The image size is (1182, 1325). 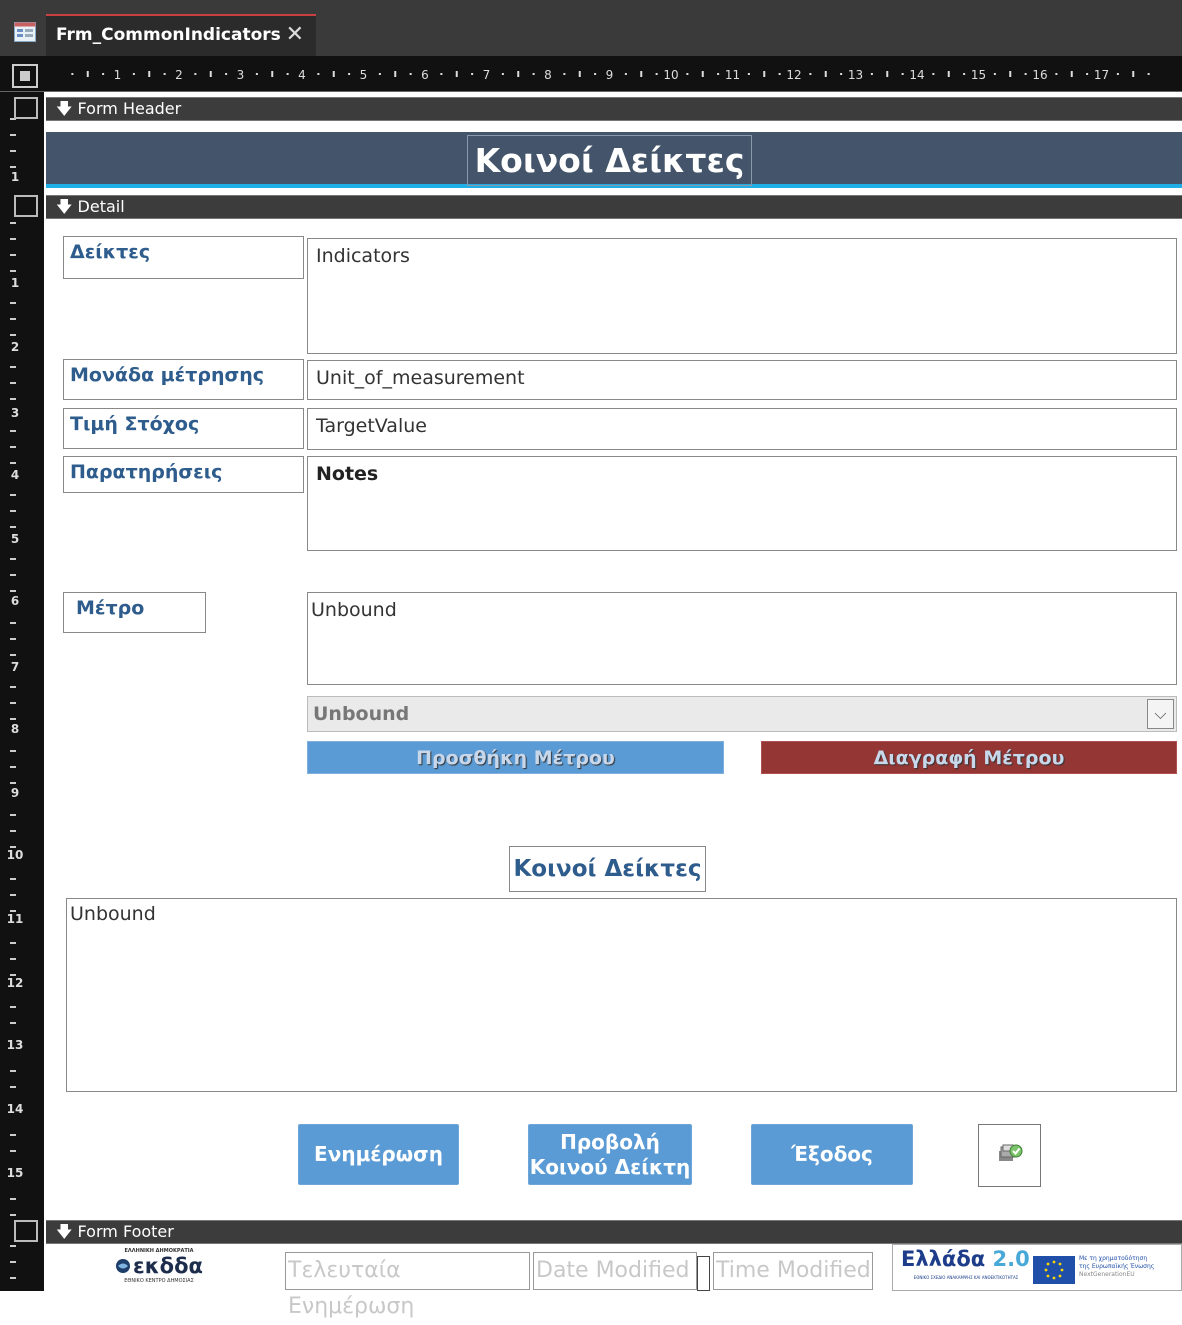 I want to click on subform-title: Κοινοί Δείκτες, so click(x=607, y=869).